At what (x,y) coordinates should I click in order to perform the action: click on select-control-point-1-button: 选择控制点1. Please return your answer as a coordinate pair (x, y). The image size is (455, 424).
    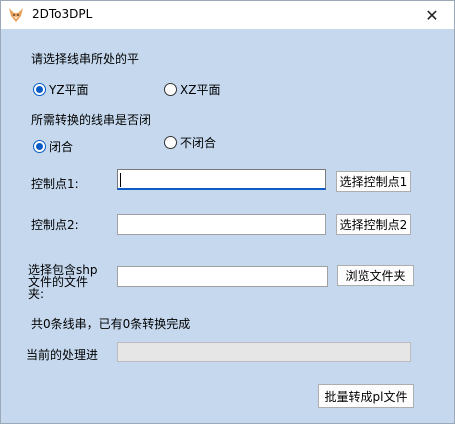
    Looking at the image, I should click on (373, 181).